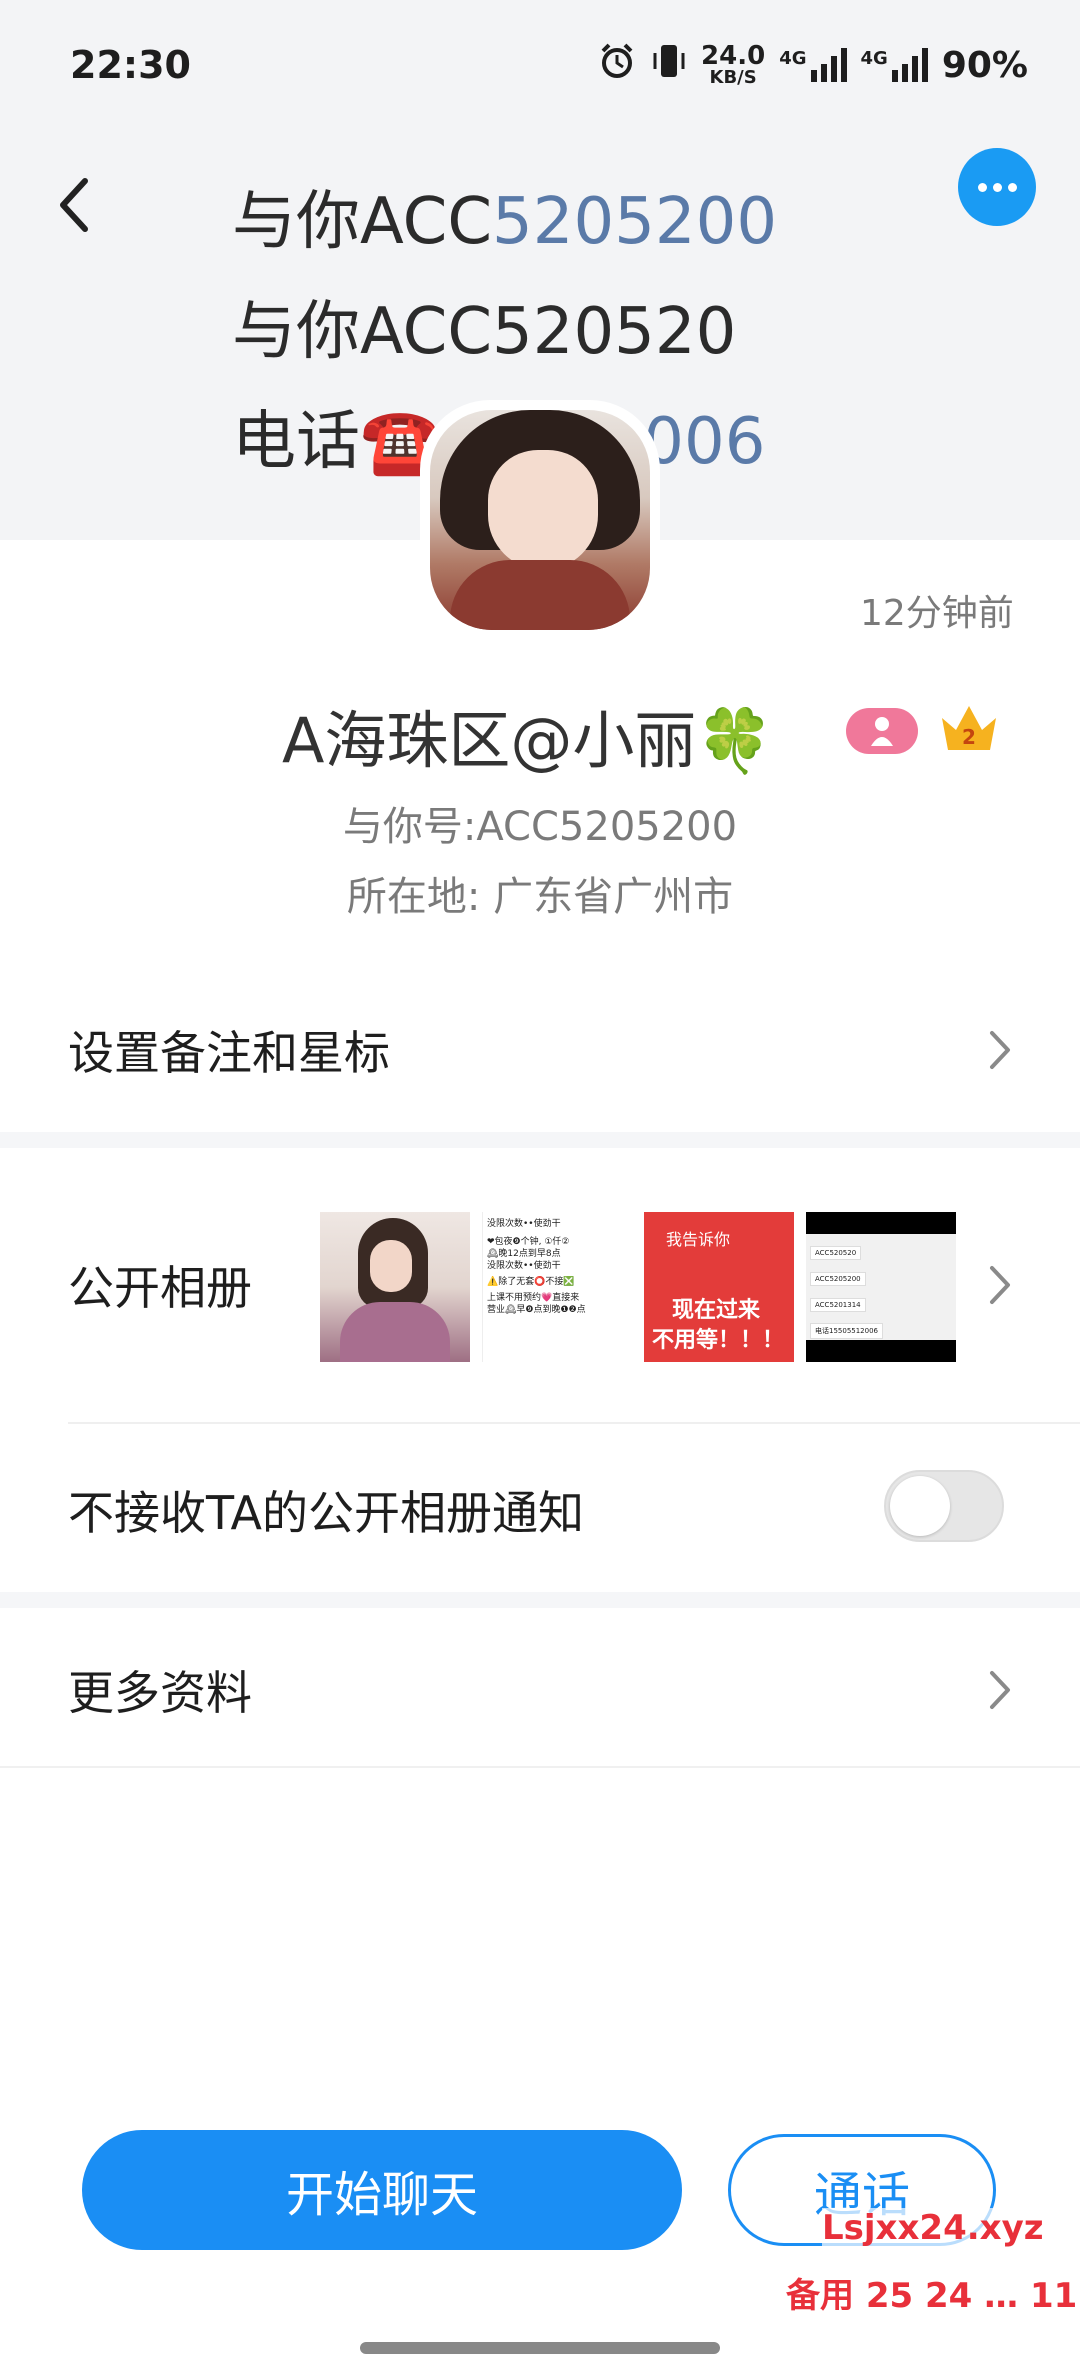 This screenshot has width=1080, height=2376. I want to click on album-thumbnail, so click(395, 1287).